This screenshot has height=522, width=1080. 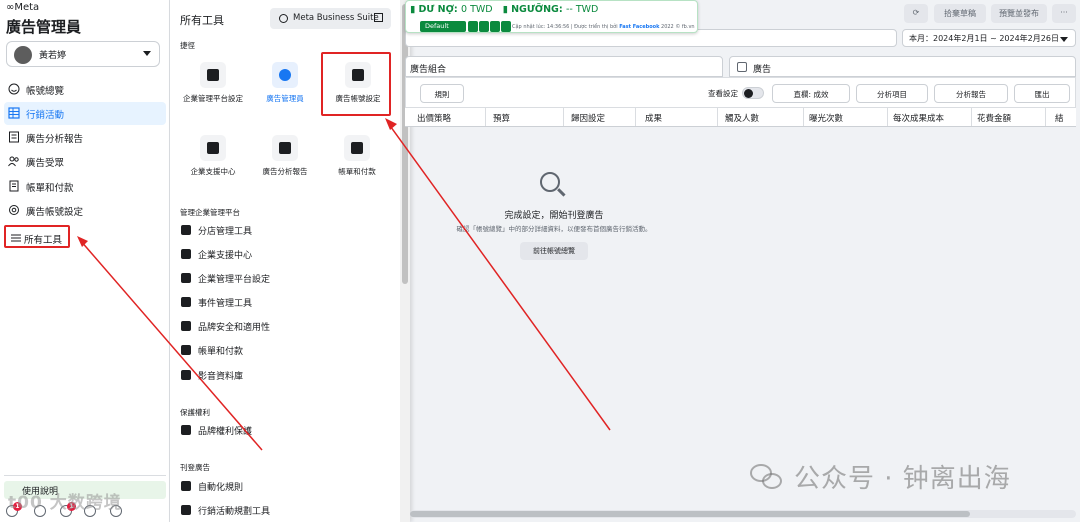 What do you see at coordinates (768, 477) in the screenshot?
I see `wechat-icon` at bounding box center [768, 477].